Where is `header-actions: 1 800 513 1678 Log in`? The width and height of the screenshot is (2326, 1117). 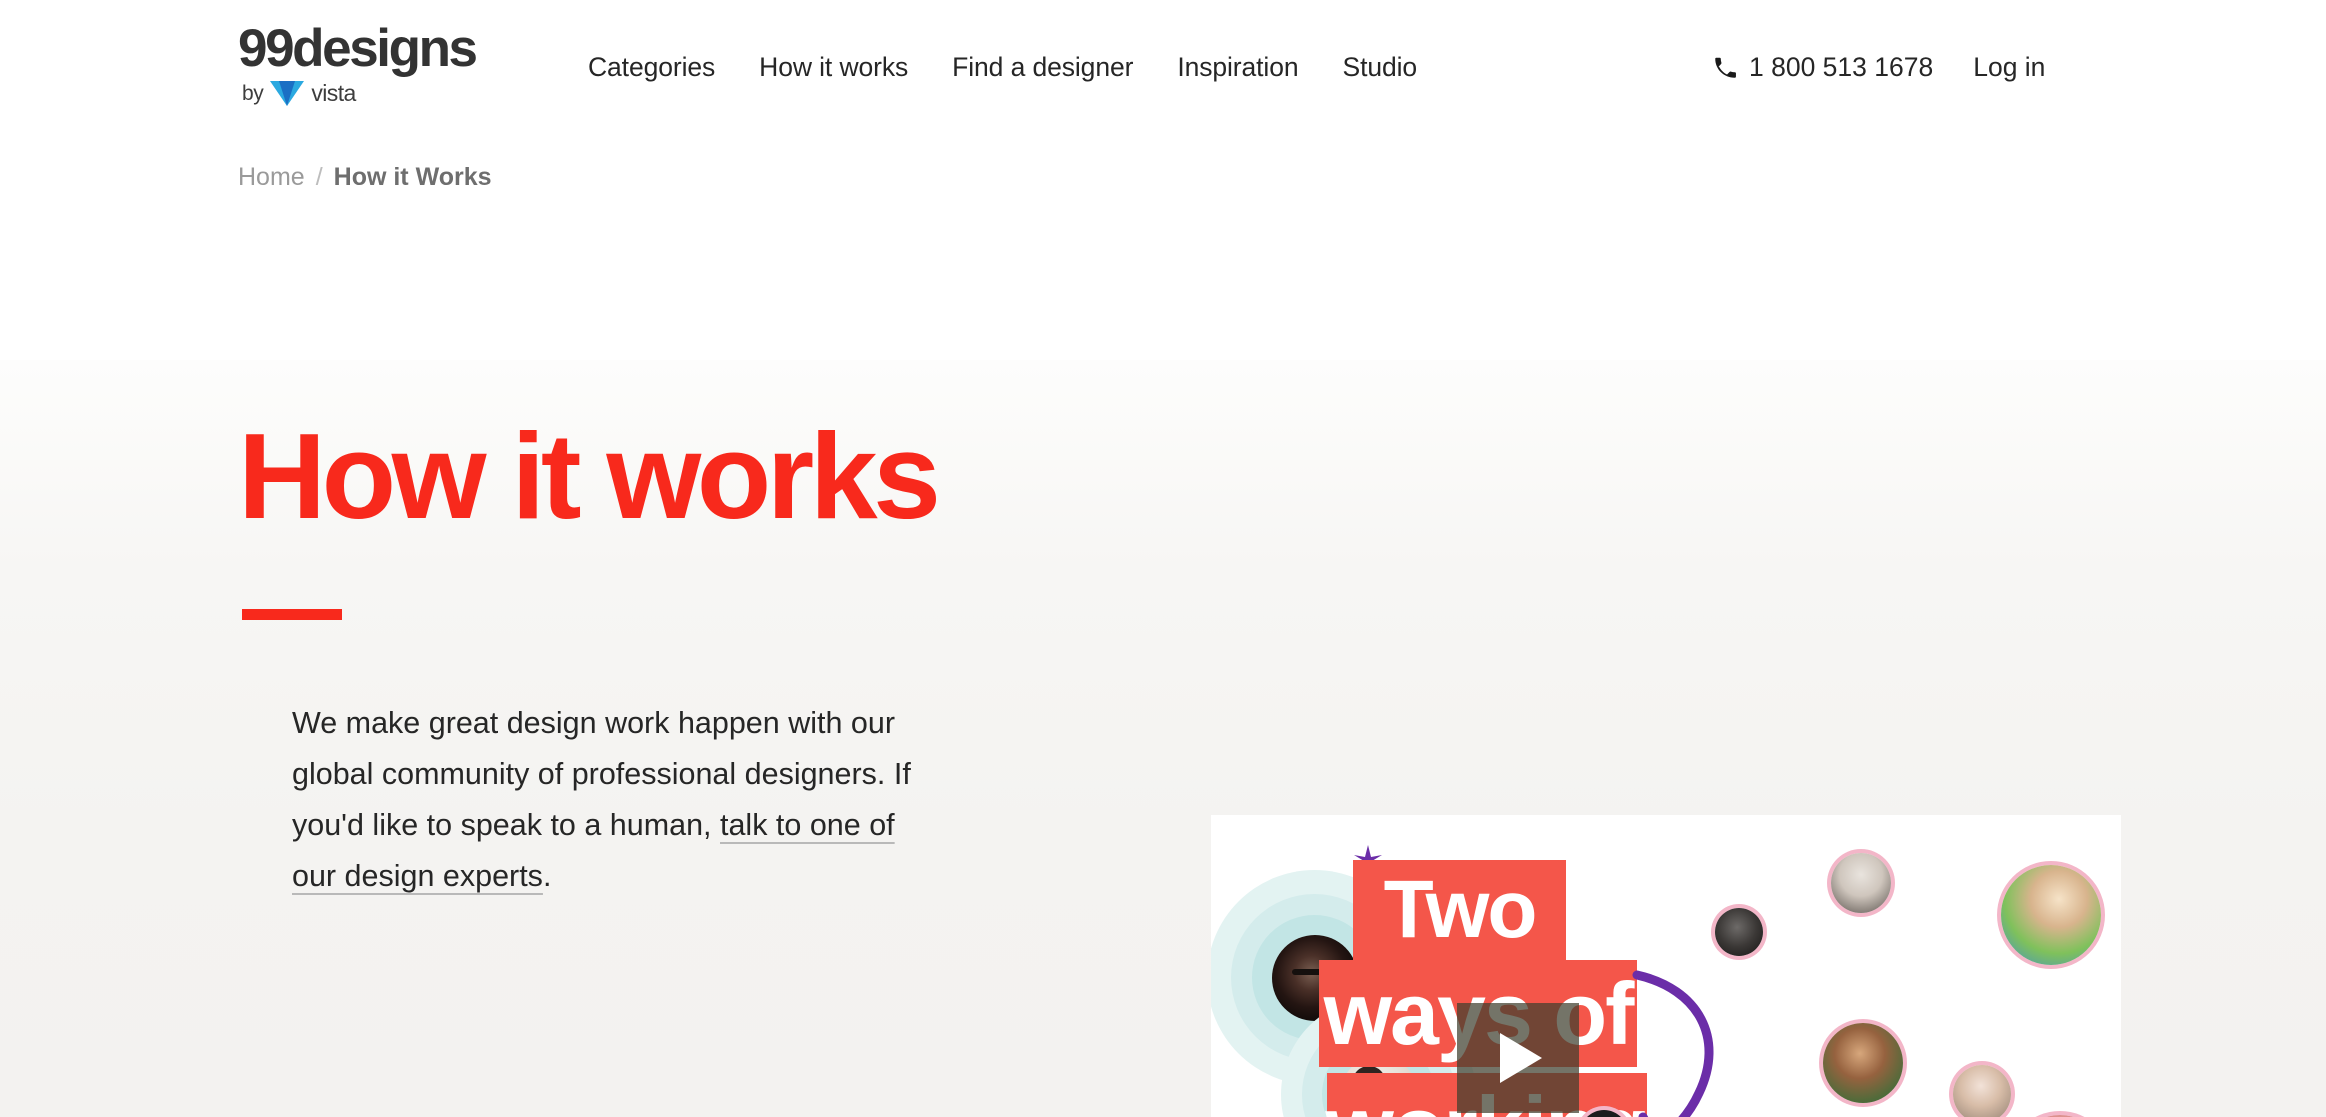
header-actions: 1 800 513 1678 Log in is located at coordinates (2019, 67).